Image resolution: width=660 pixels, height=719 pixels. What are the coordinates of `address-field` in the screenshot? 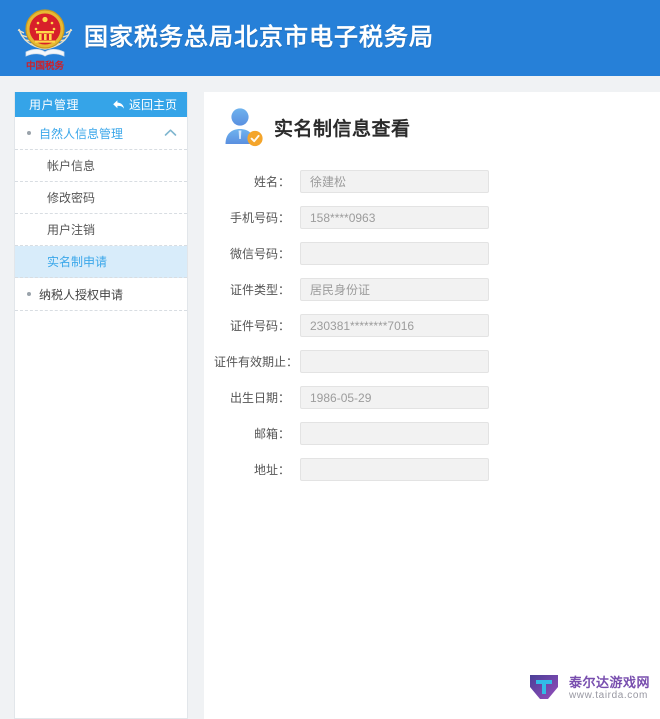 It's located at (394, 469).